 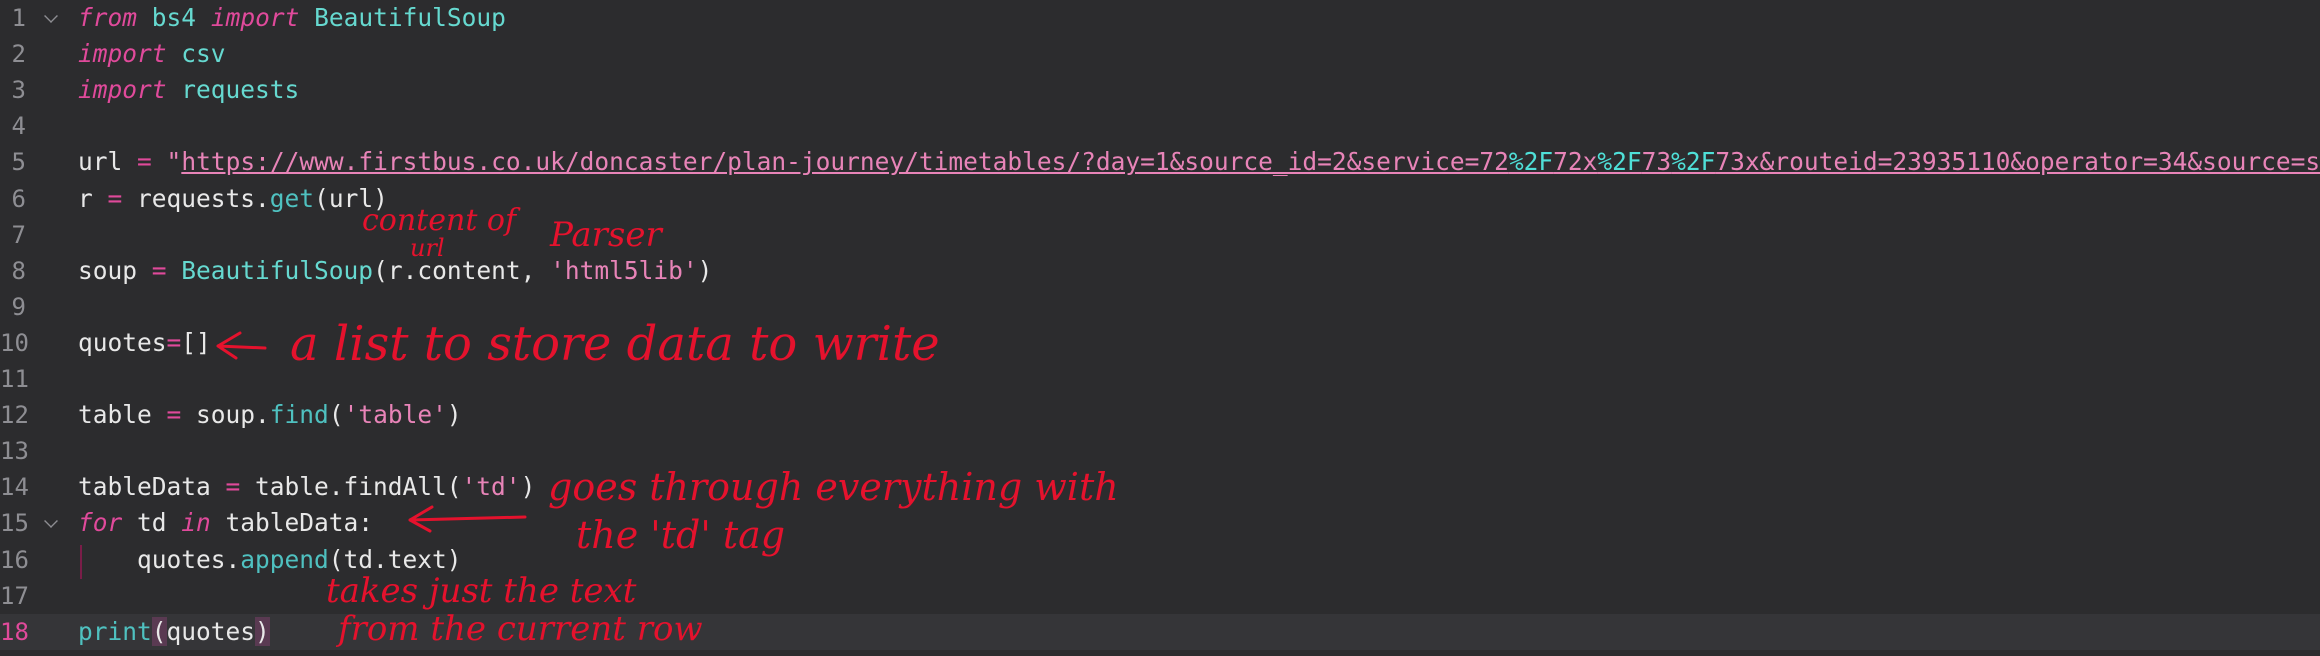 What do you see at coordinates (833, 487) in the screenshot?
I see `annotation-td-note-line1: goes through everything with` at bounding box center [833, 487].